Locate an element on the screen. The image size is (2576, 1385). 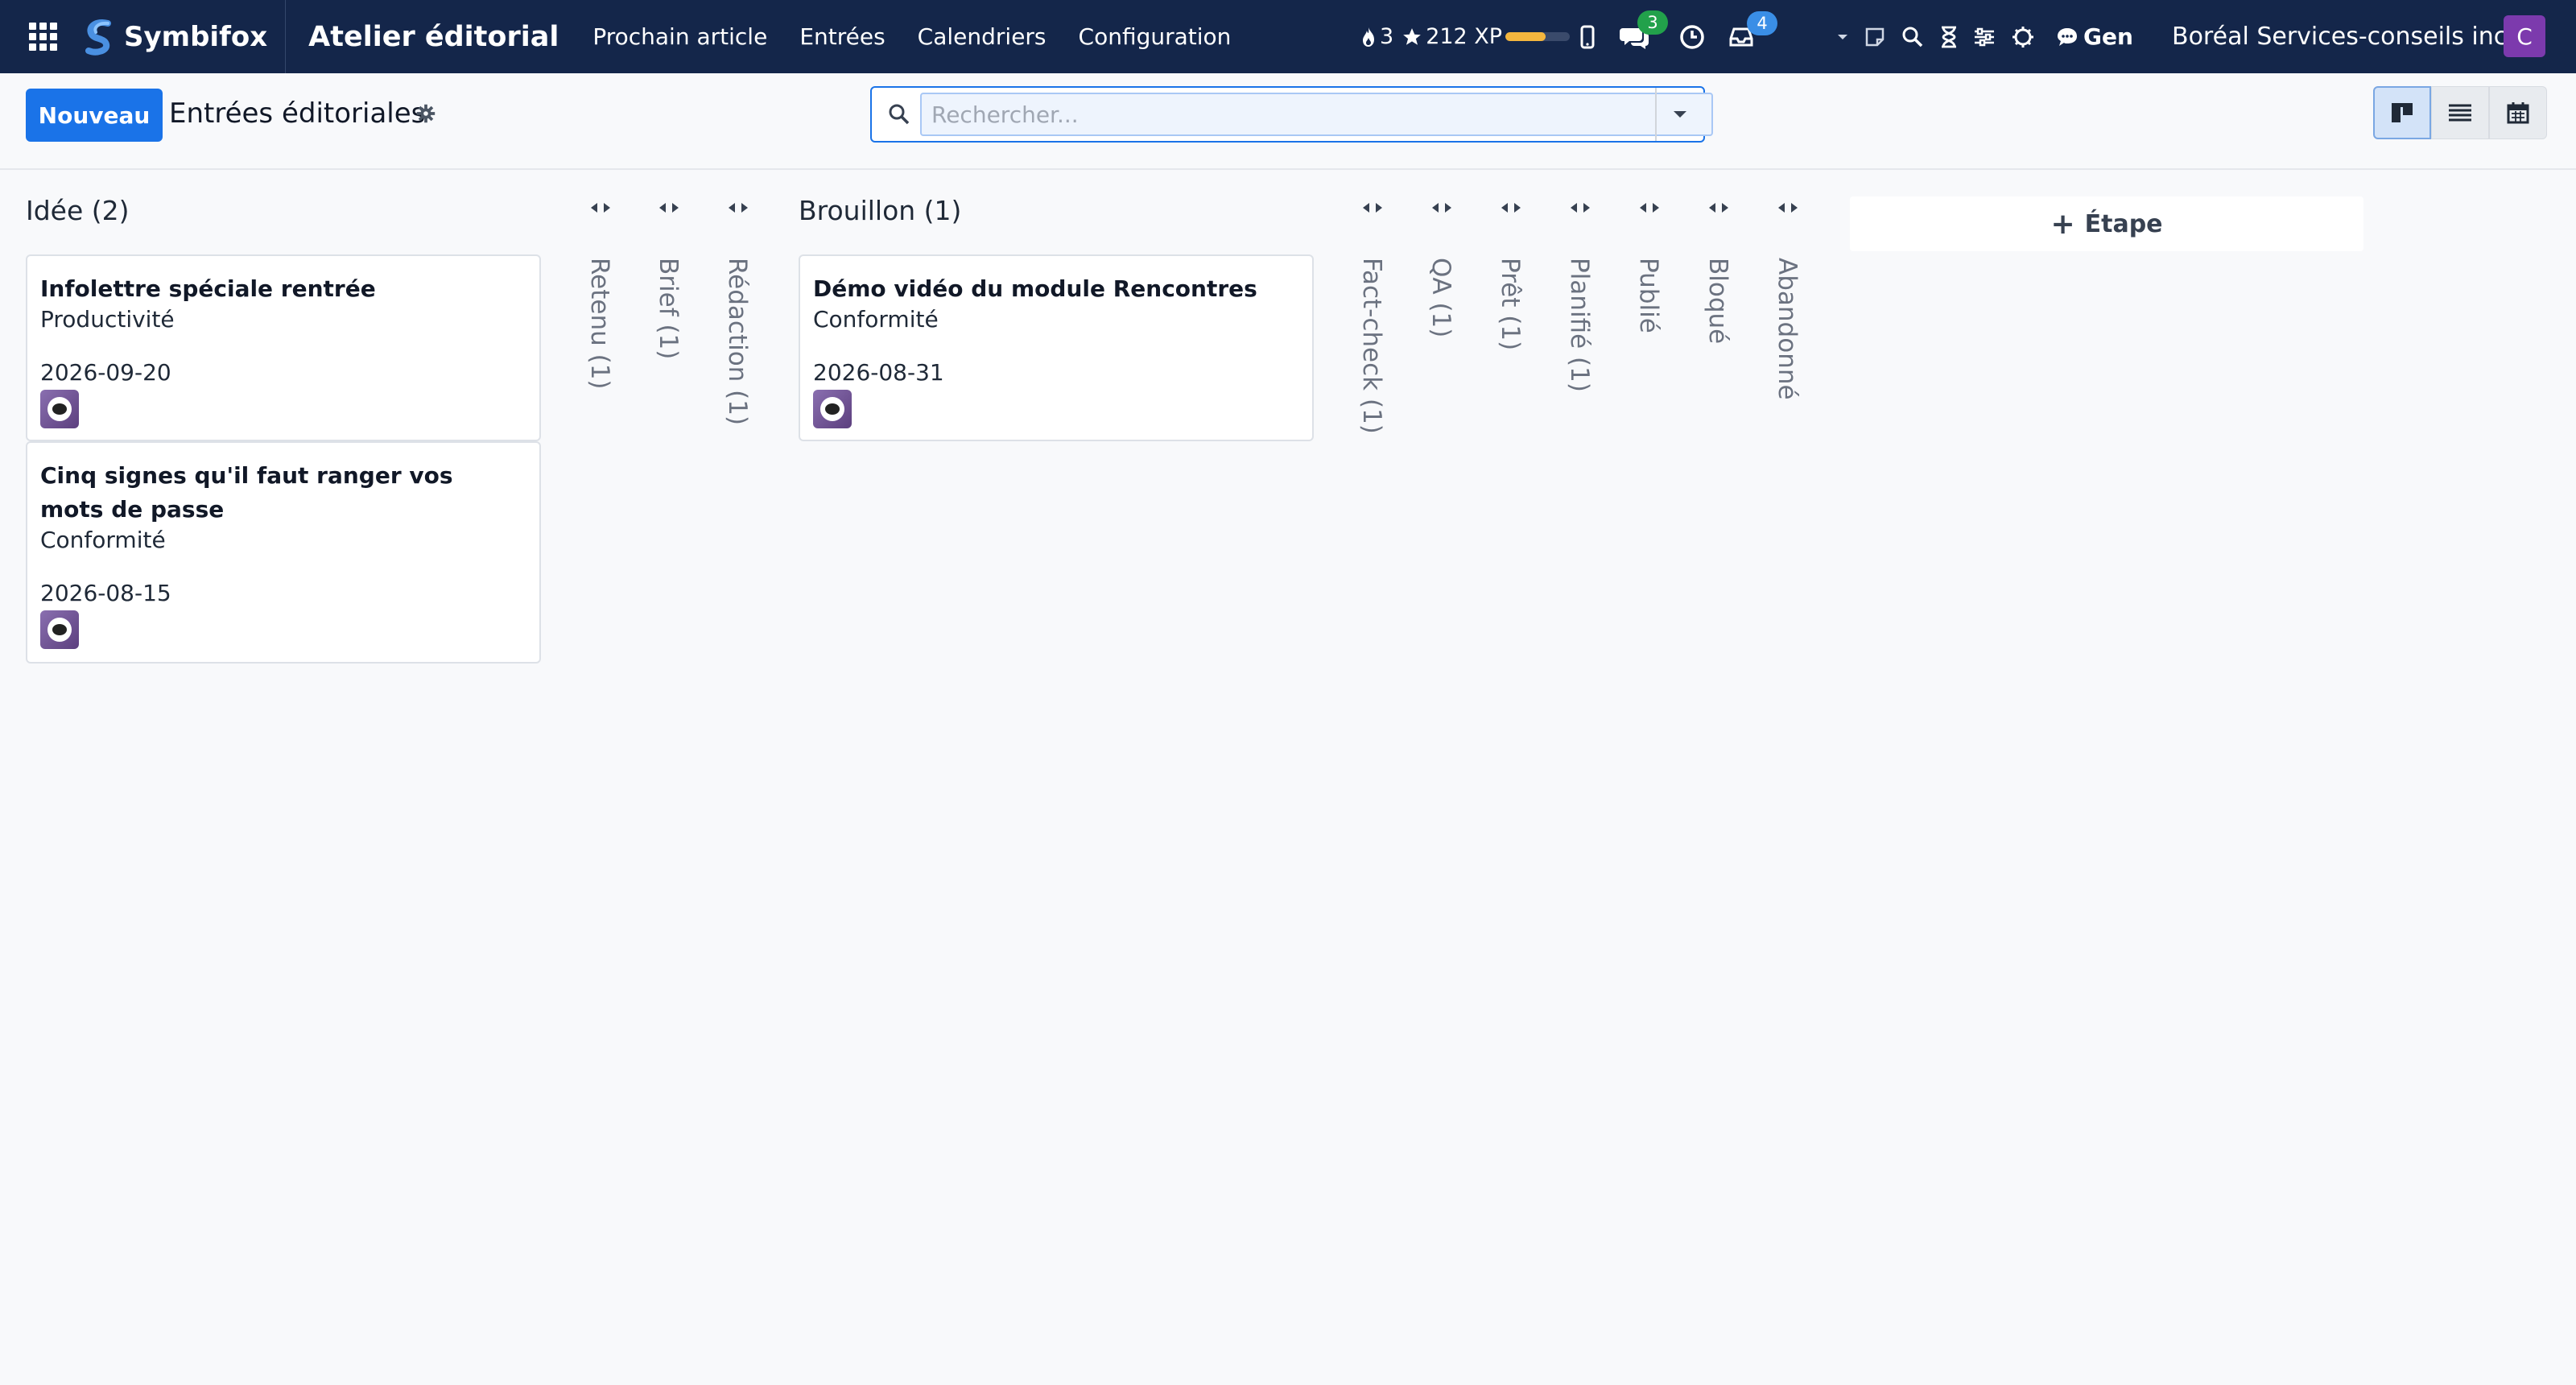
calendar-view-icon is located at coordinates (2518, 113).